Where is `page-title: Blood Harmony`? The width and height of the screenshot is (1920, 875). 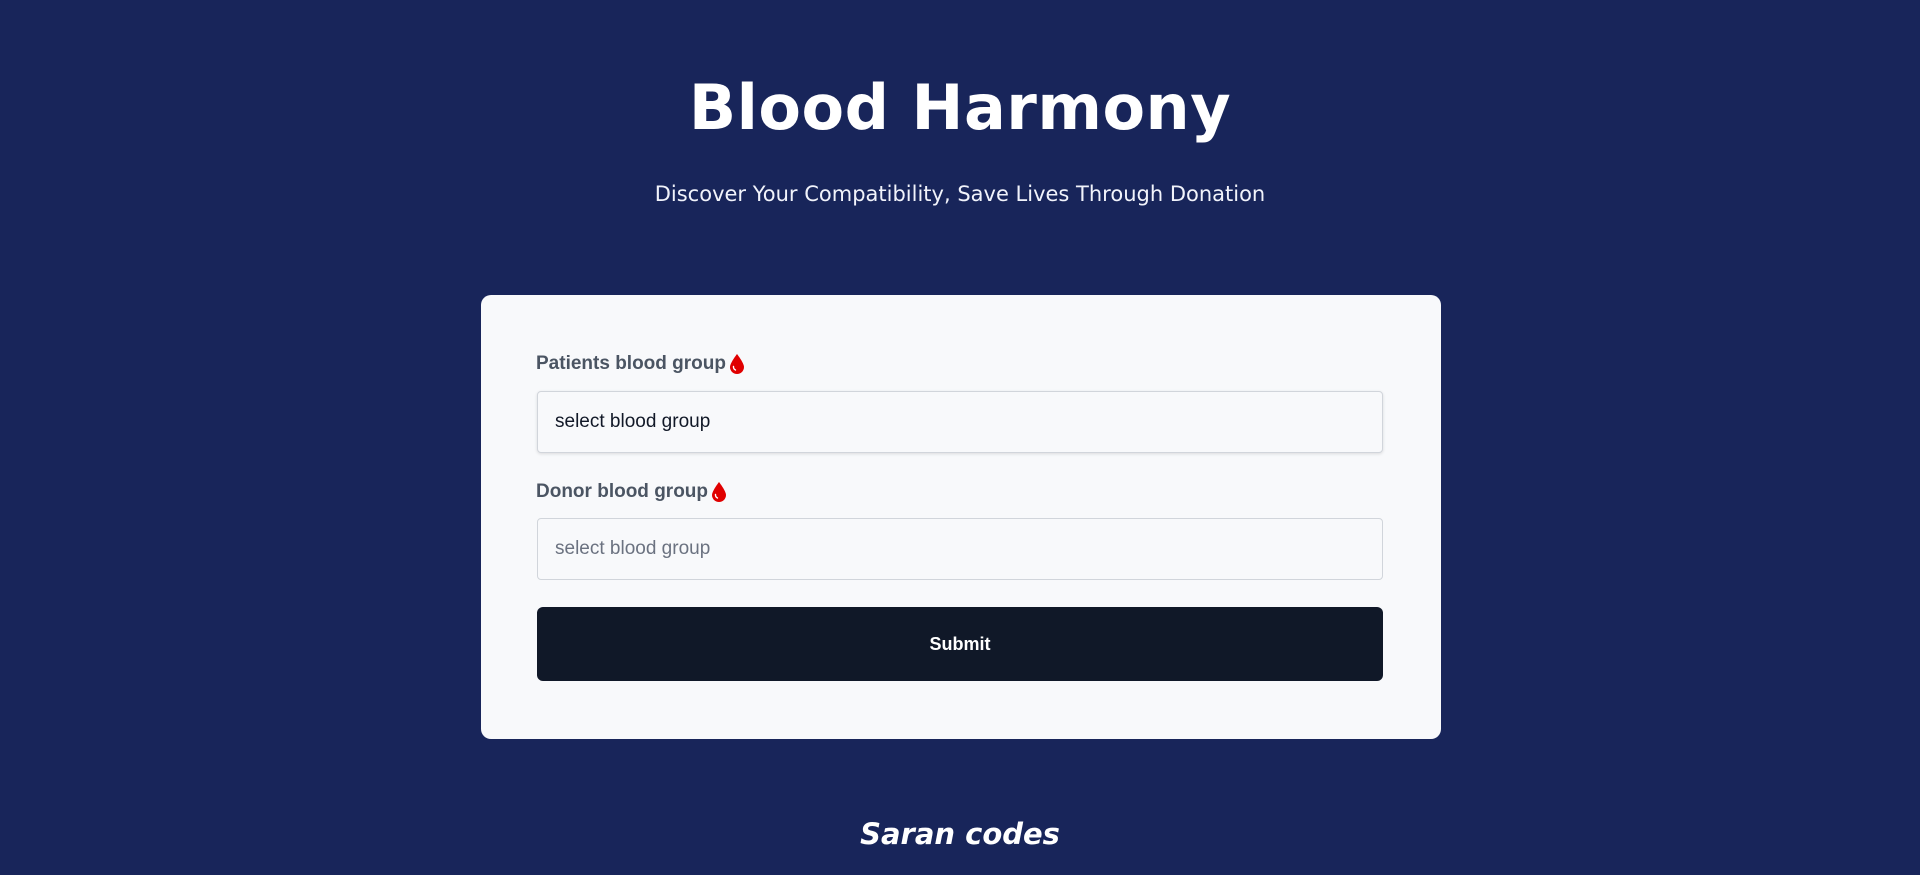 page-title: Blood Harmony is located at coordinates (960, 107).